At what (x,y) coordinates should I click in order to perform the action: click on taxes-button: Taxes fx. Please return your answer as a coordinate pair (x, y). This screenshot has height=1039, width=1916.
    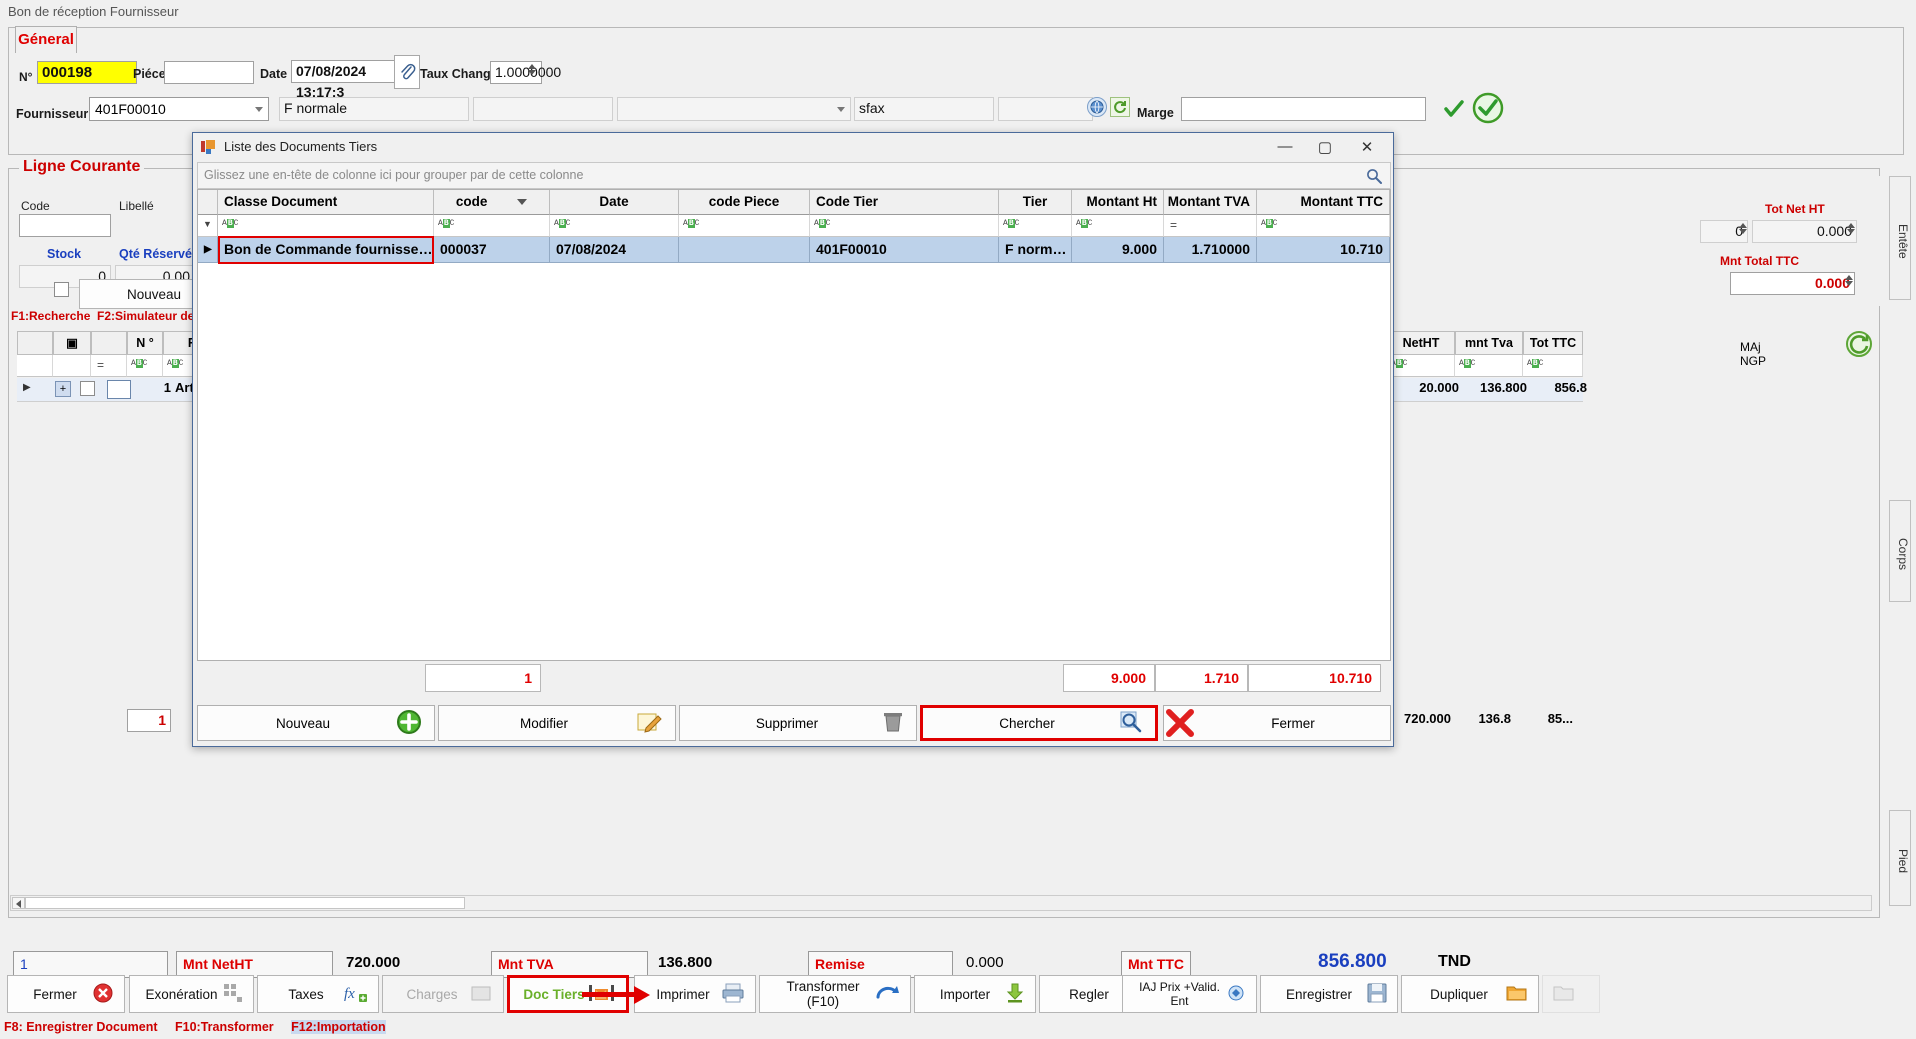
    Looking at the image, I should click on (318, 994).